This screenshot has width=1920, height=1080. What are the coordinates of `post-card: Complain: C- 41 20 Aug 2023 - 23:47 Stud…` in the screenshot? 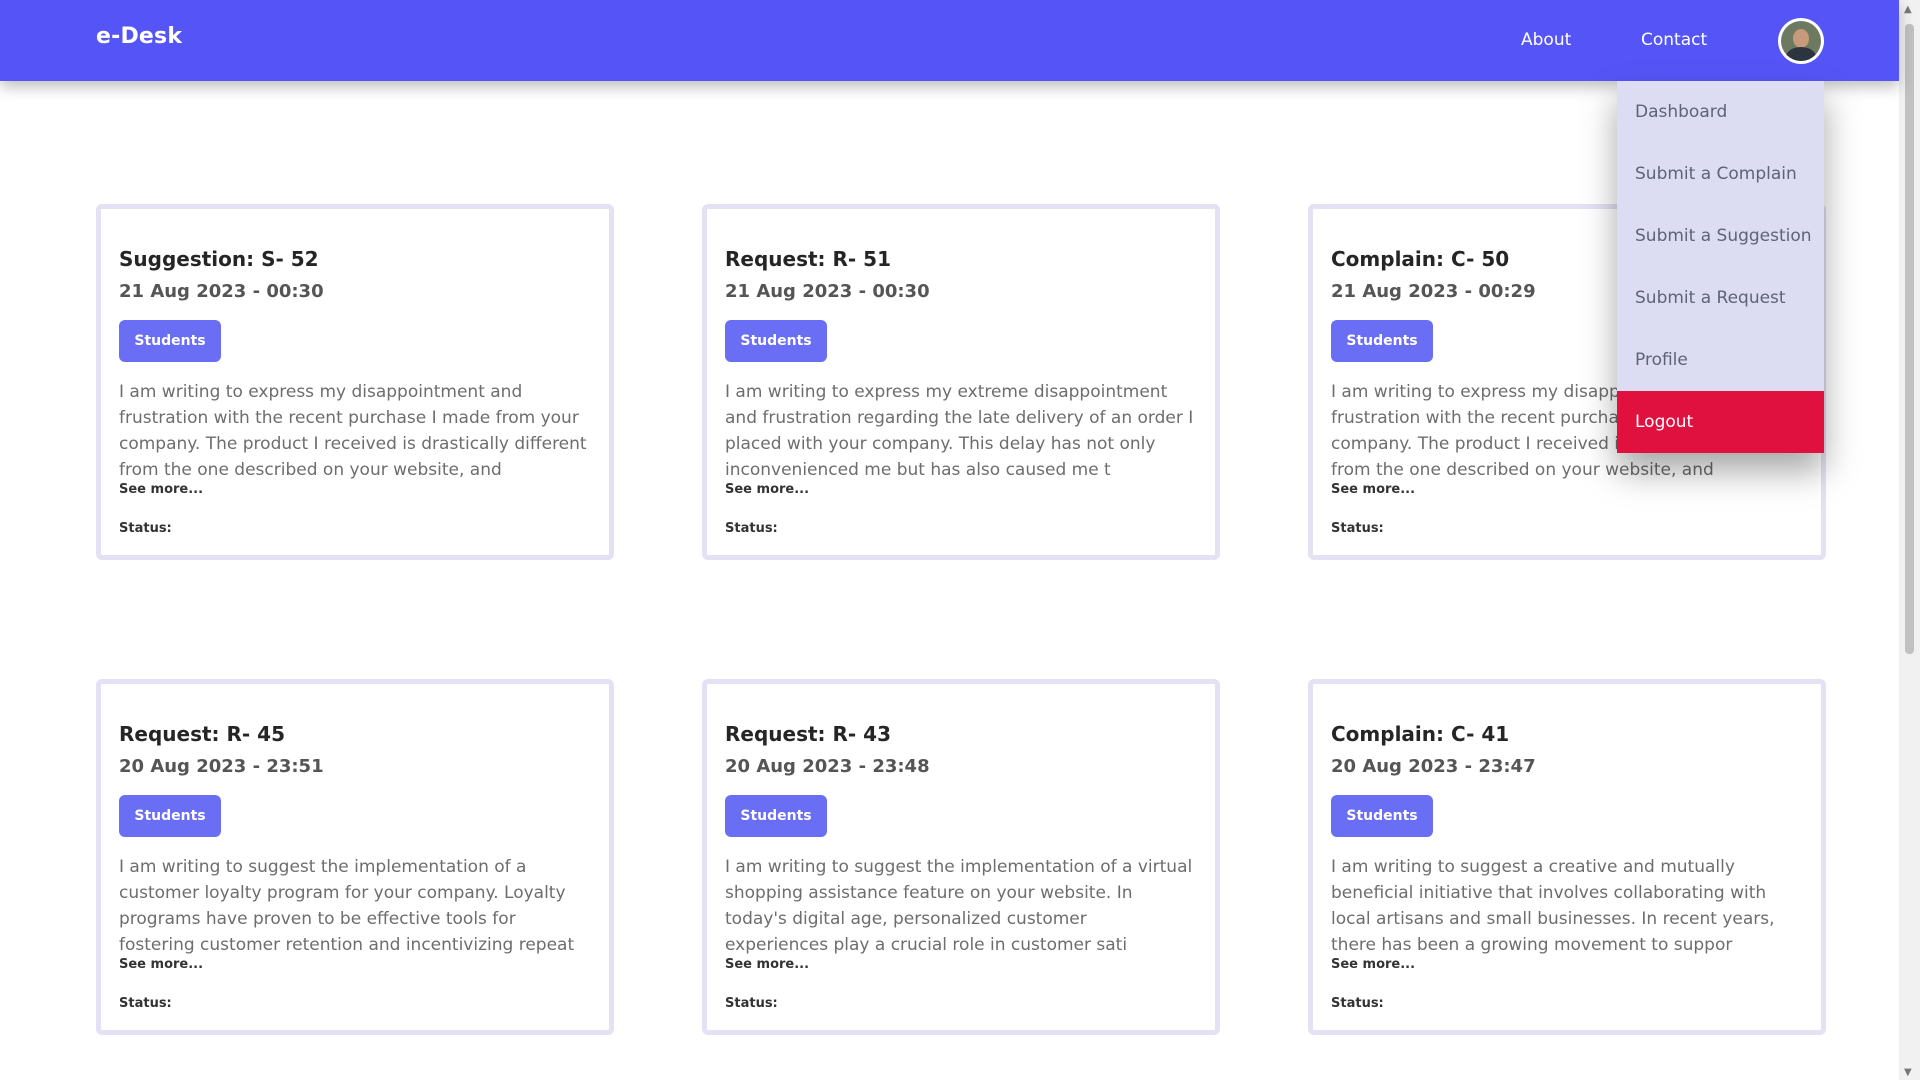 It's located at (1567, 857).